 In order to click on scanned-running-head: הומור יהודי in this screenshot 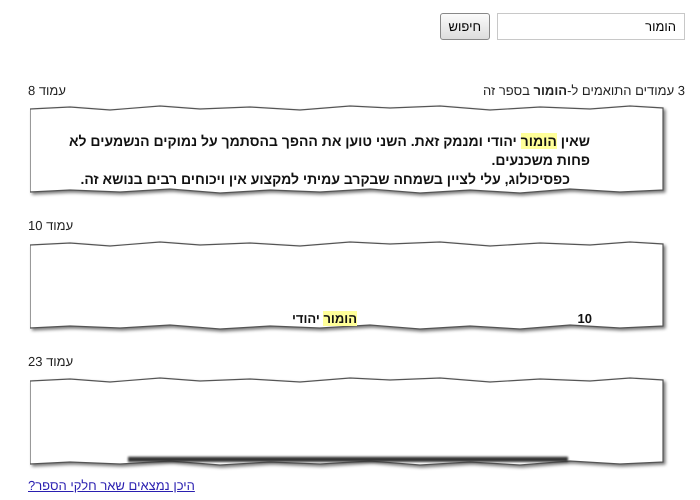, I will do `click(324, 318)`.